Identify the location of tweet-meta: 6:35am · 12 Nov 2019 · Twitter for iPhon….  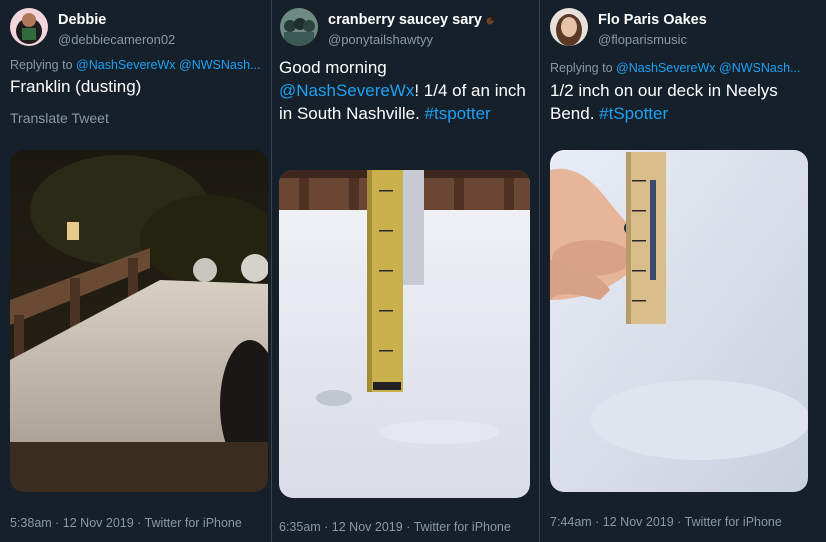
(395, 527).